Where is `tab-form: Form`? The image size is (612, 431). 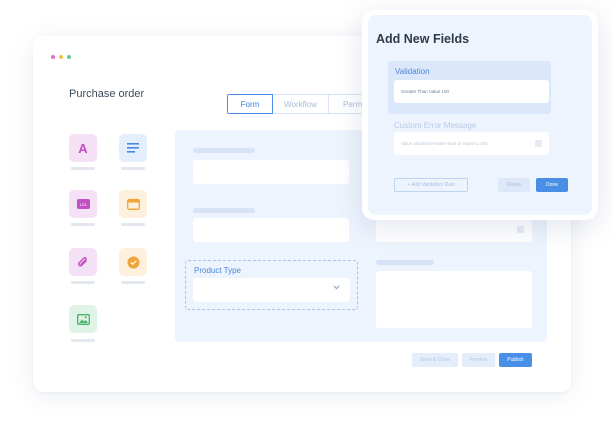 tab-form: Form is located at coordinates (250, 104).